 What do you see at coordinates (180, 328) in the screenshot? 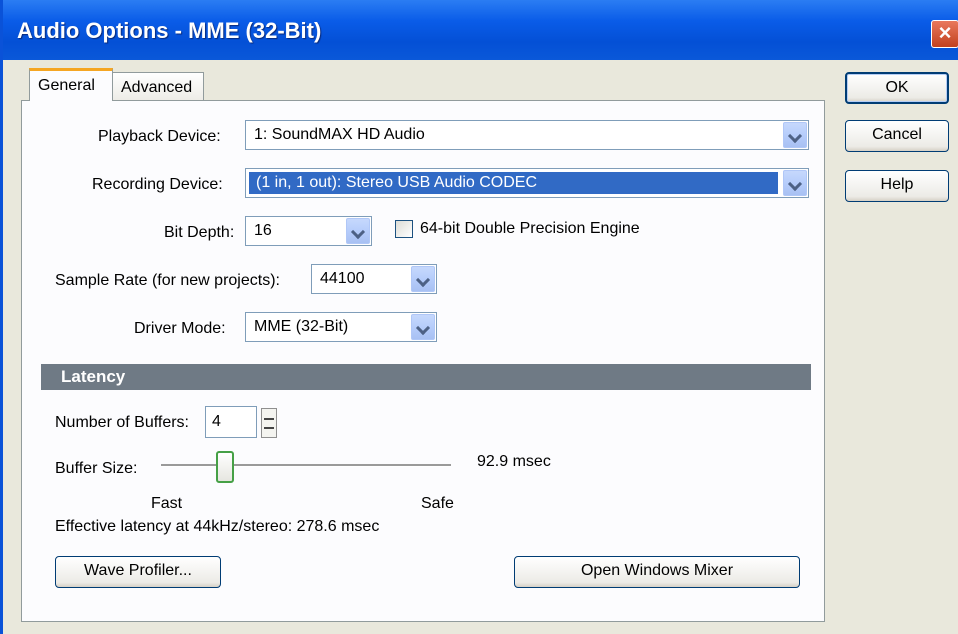
I see `driver-mode-label: Driver Mode:` at bounding box center [180, 328].